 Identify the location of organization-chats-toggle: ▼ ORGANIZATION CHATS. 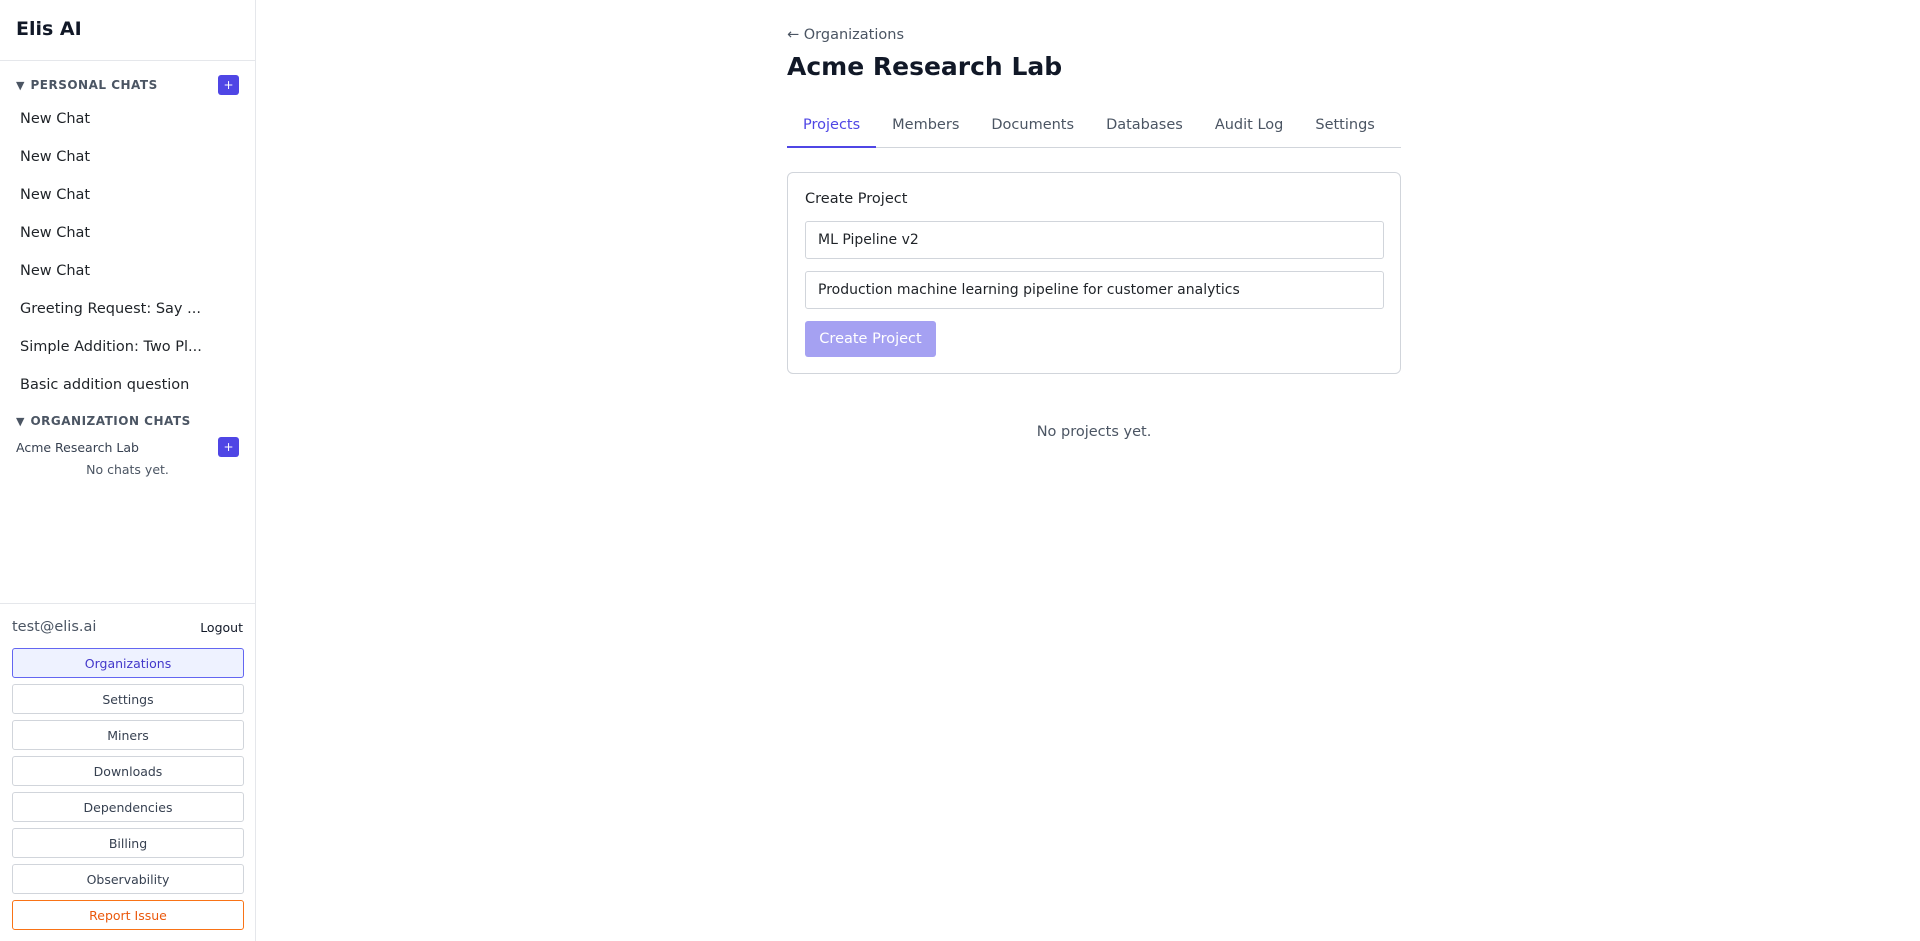
(103, 421).